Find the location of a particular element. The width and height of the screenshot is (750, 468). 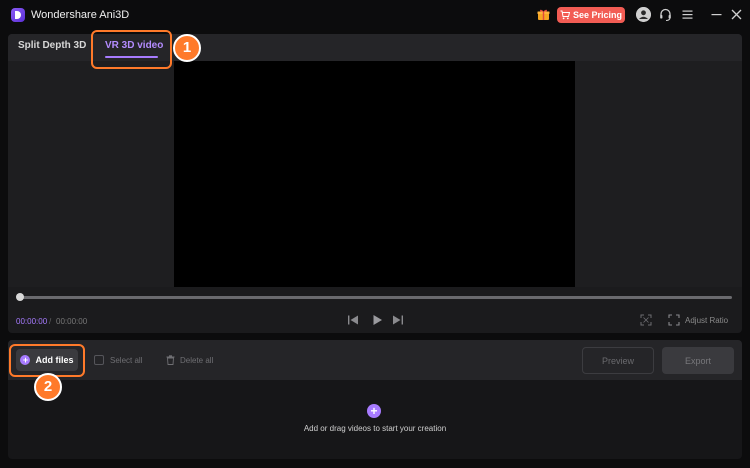

current-time: 00:00:00 is located at coordinates (32, 321).